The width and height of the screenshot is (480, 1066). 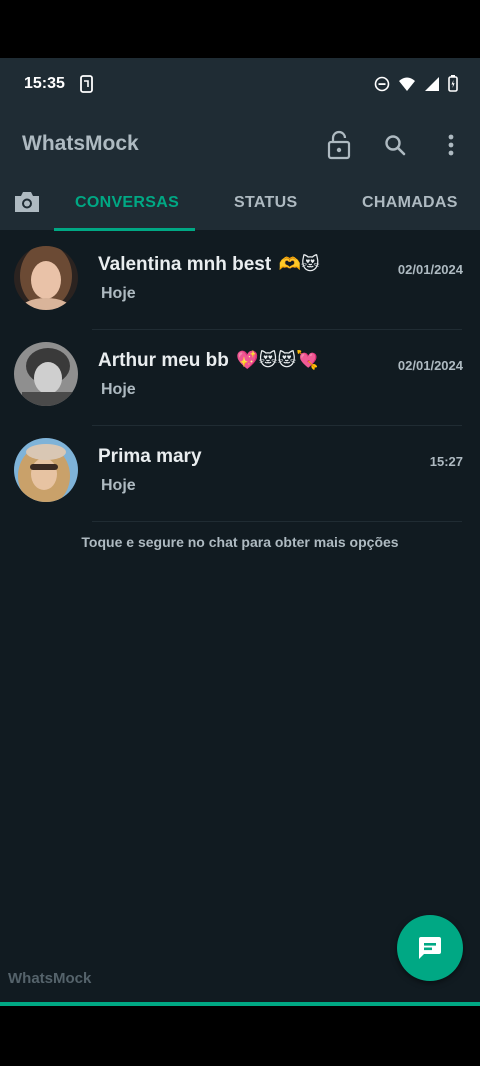 I want to click on chat-row: Arthur meu bb 💖😻😻💘 Hoje 02/01/2024, so click(x=240, y=378).